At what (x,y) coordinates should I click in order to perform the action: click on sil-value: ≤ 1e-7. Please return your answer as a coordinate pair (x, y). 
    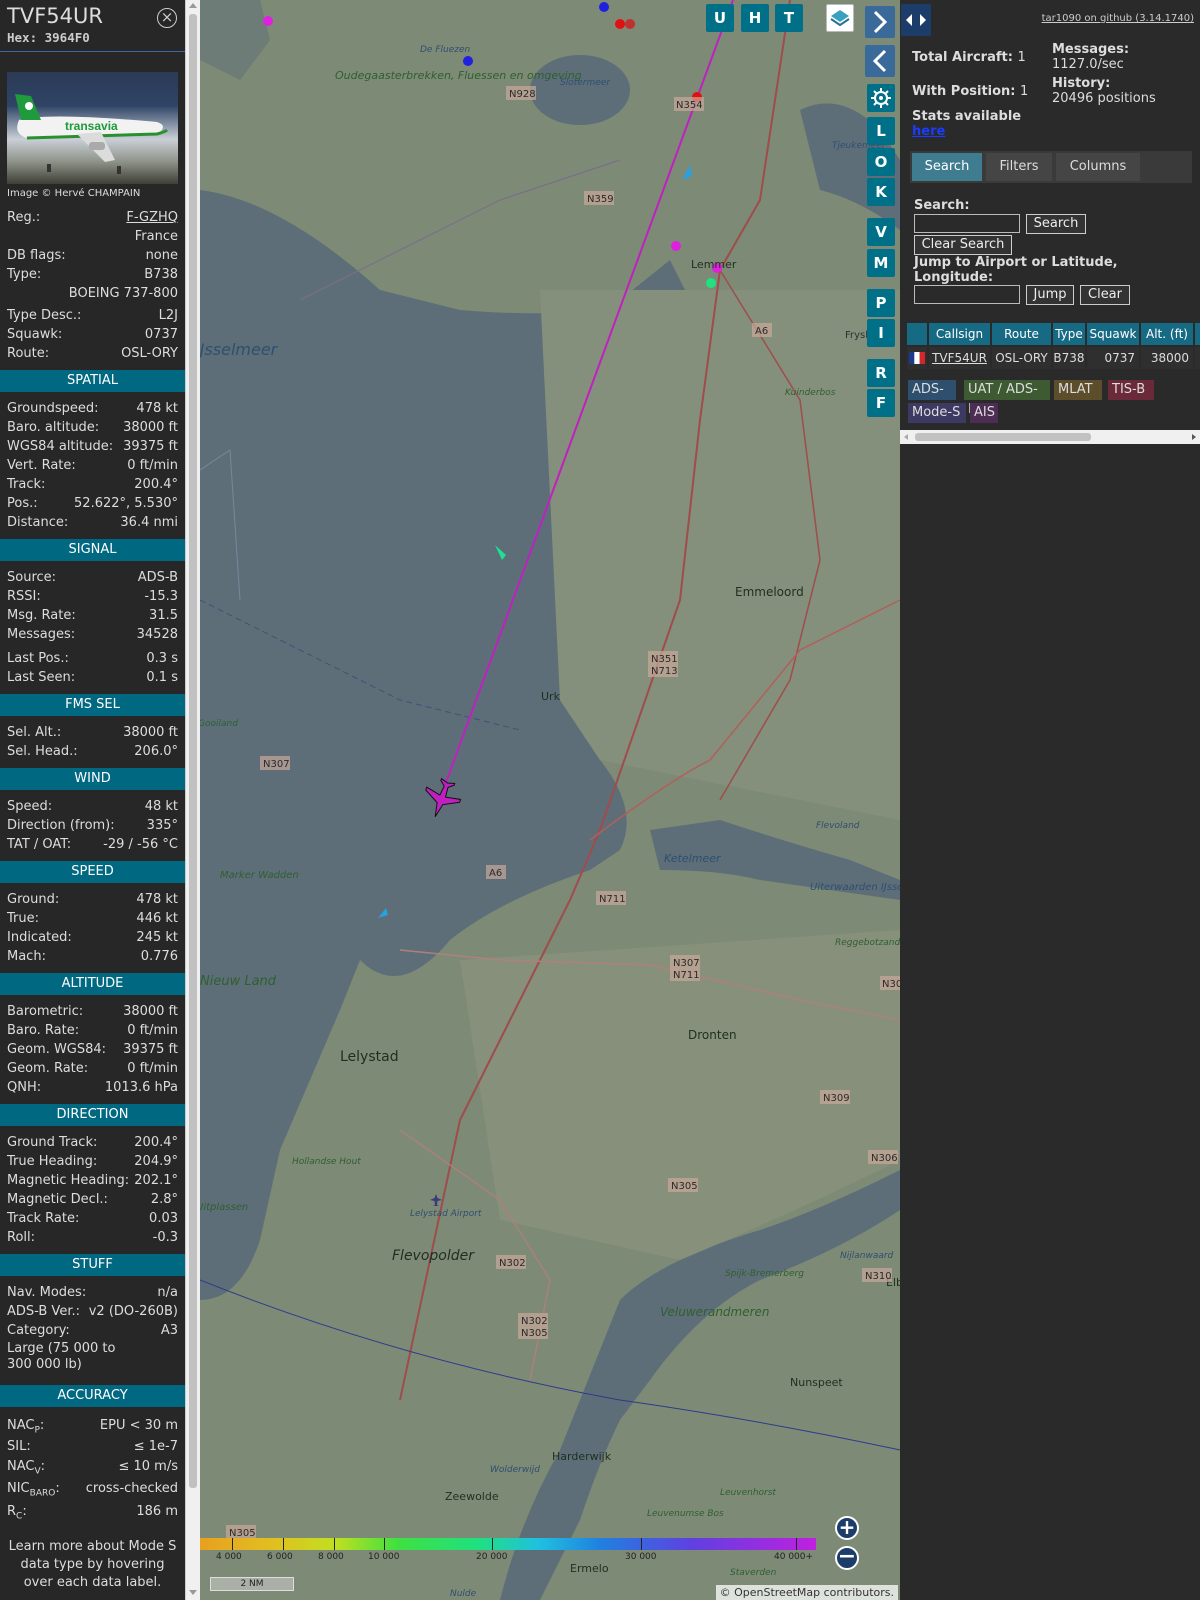
    Looking at the image, I should click on (155, 1446).